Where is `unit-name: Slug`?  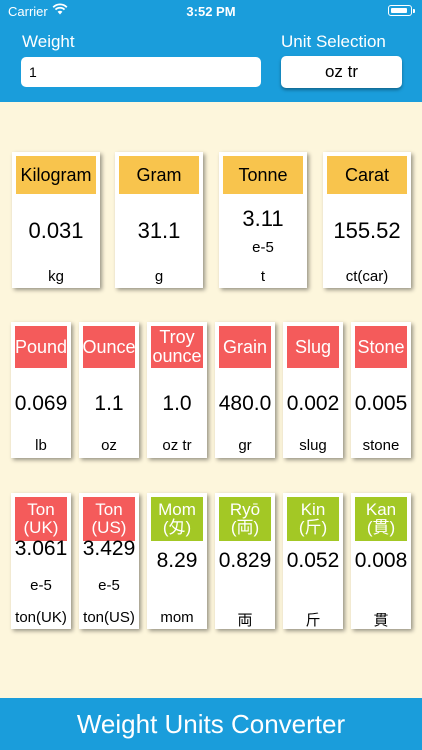 unit-name: Slug is located at coordinates (313, 347).